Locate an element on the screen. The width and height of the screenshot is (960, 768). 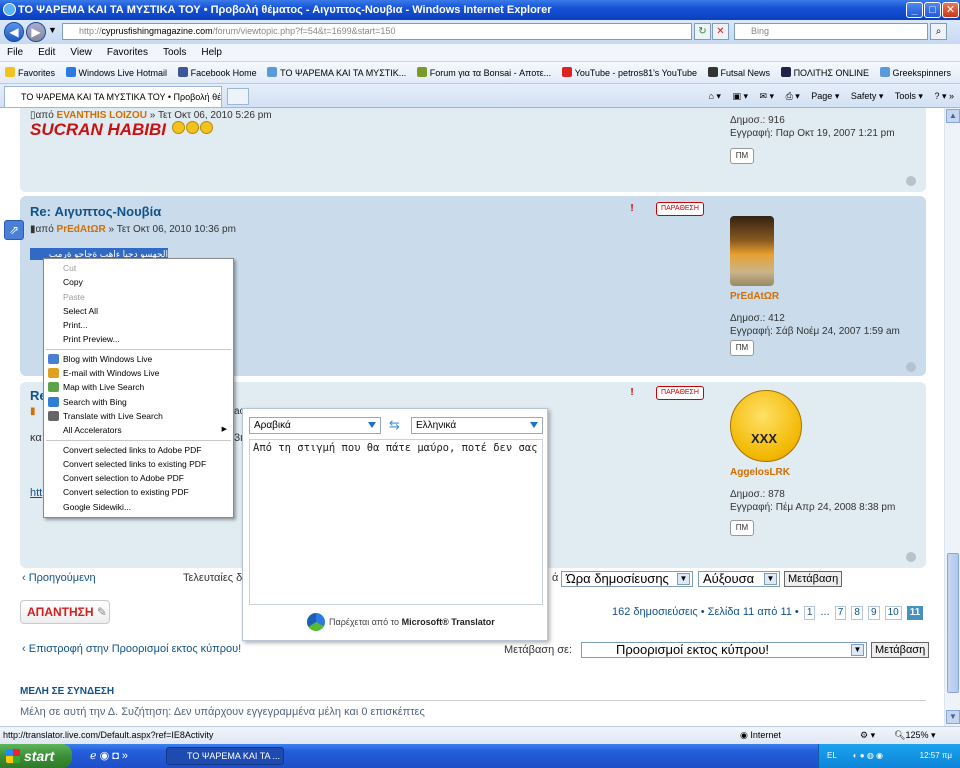
back-button: ◀ is located at coordinates (14, 32).